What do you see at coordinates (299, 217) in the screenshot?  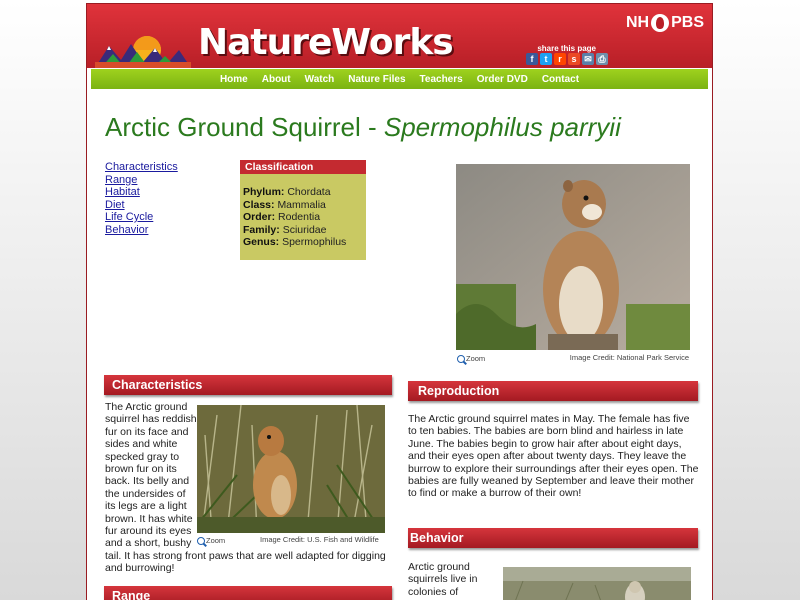 I see `row-value: Rodentia` at bounding box center [299, 217].